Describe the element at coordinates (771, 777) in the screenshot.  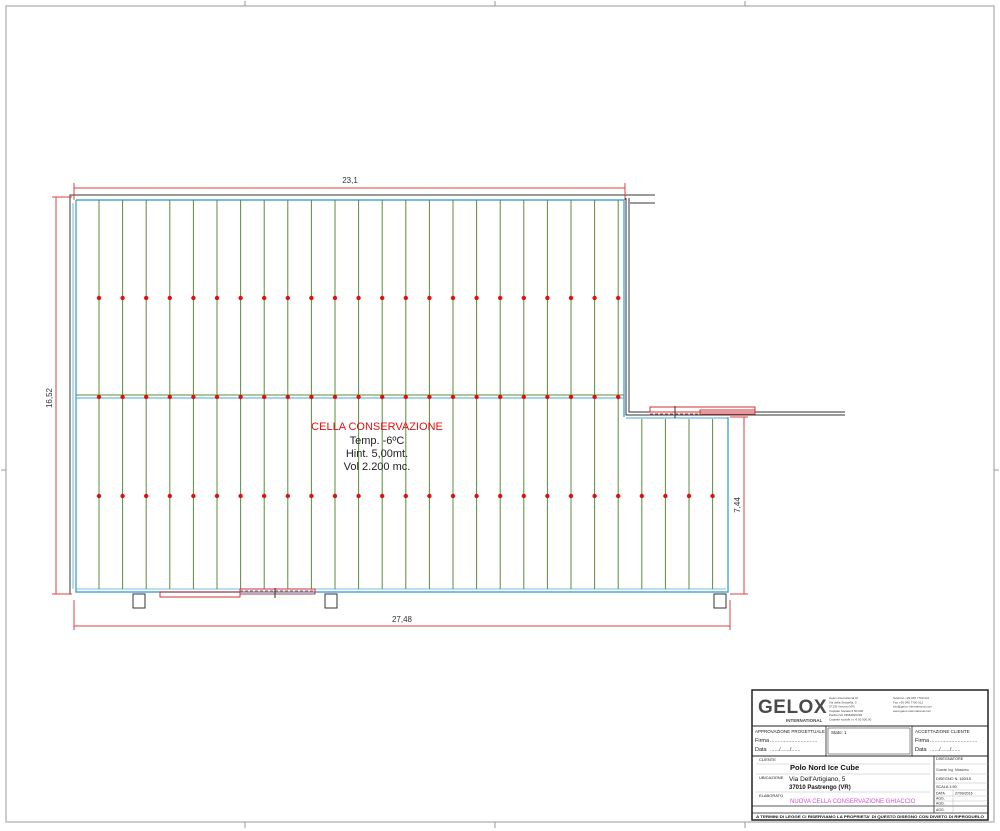
I see `ubicazione-label: UBICAZIONE` at that location.